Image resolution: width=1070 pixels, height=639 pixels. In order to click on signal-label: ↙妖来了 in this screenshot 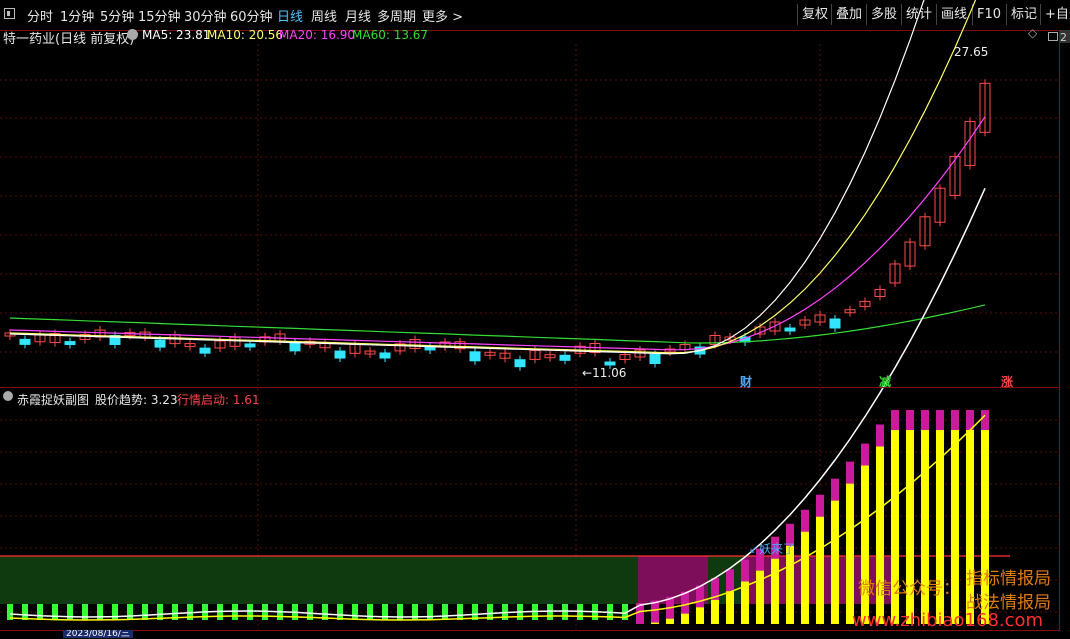, I will do `click(772, 549)`.